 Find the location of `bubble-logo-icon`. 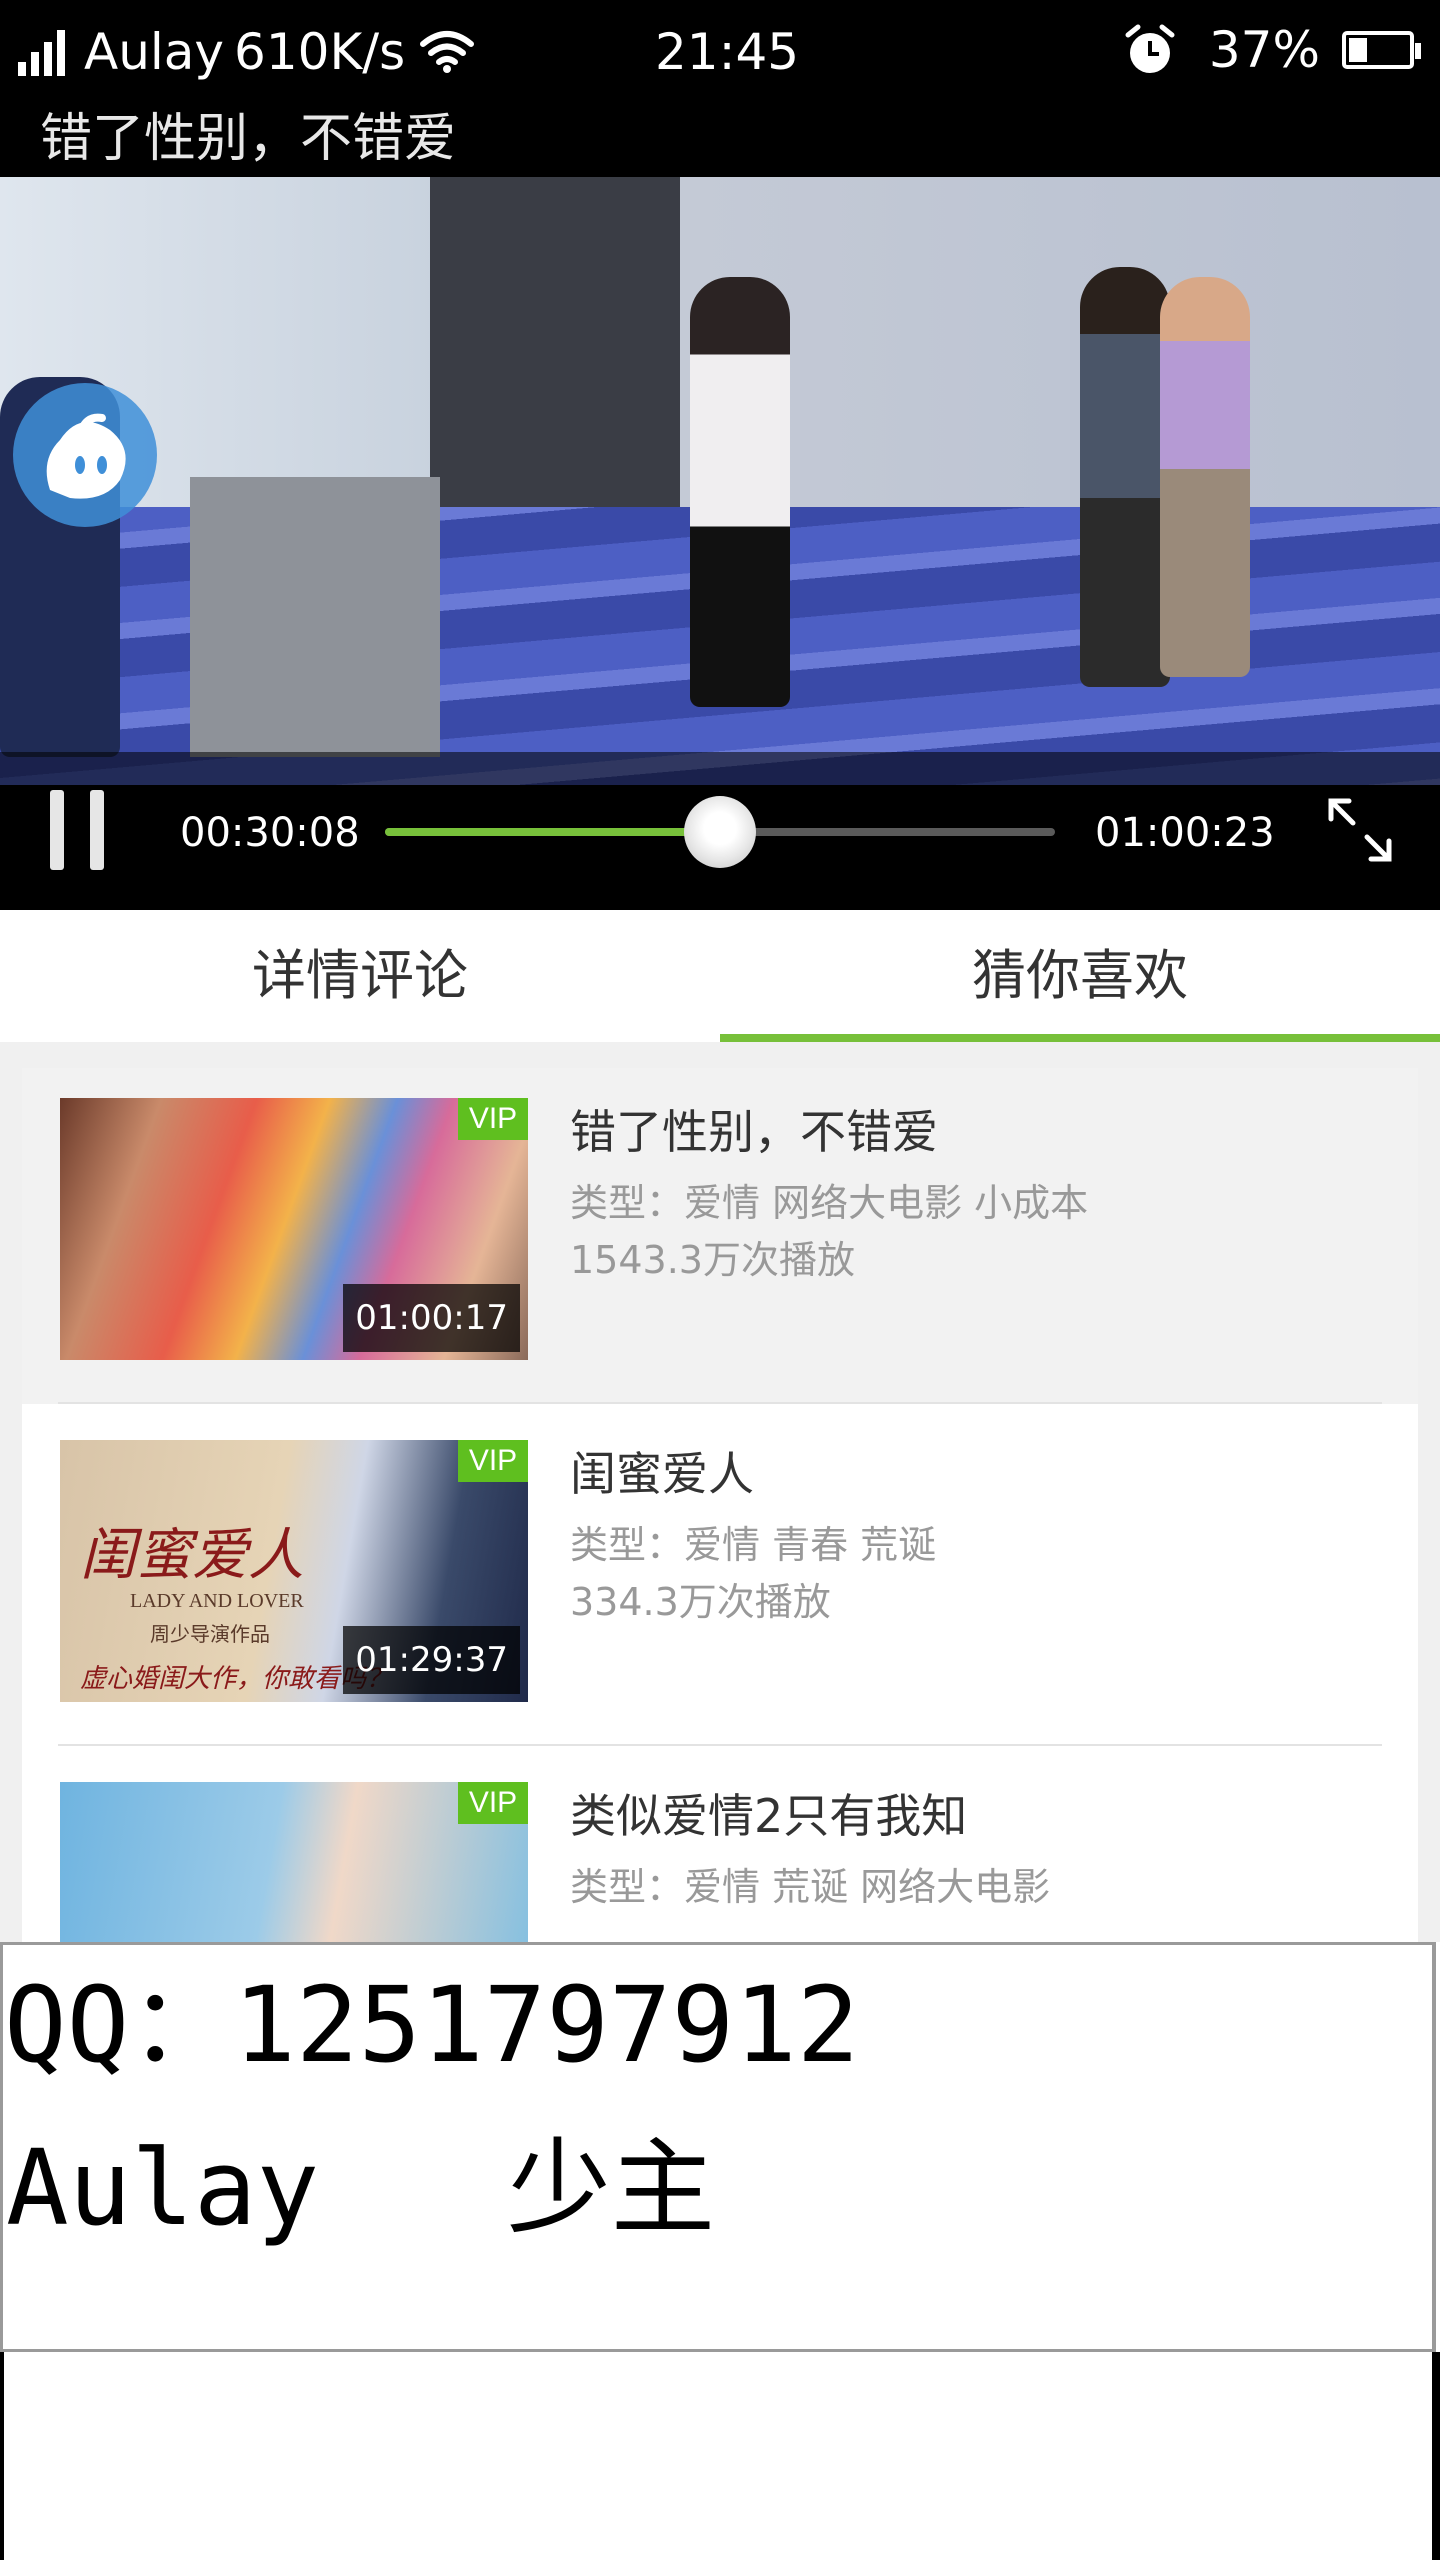

bubble-logo-icon is located at coordinates (85, 455).